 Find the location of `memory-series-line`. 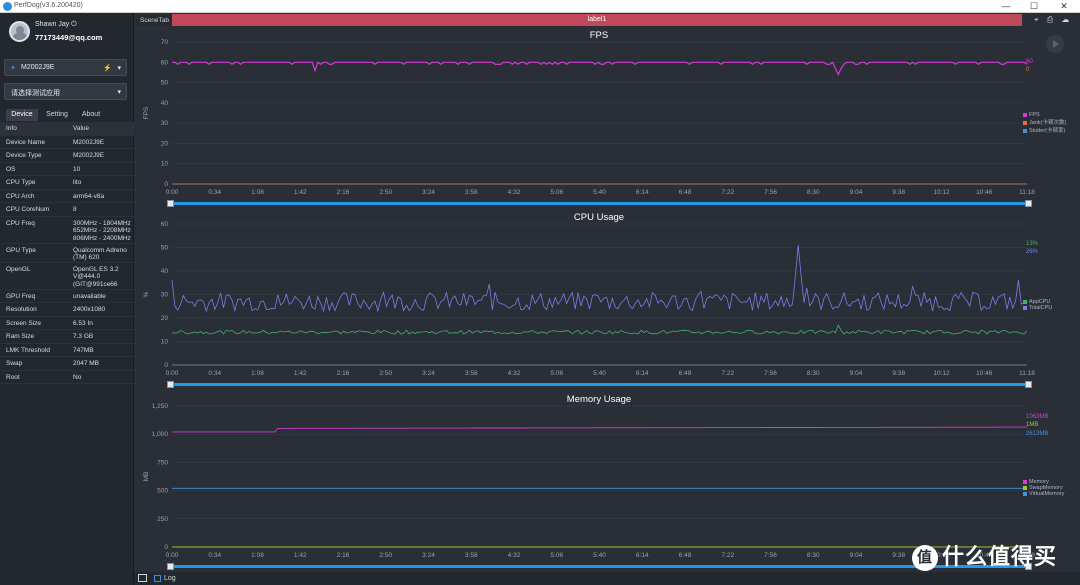

memory-series-line is located at coordinates (599, 429).